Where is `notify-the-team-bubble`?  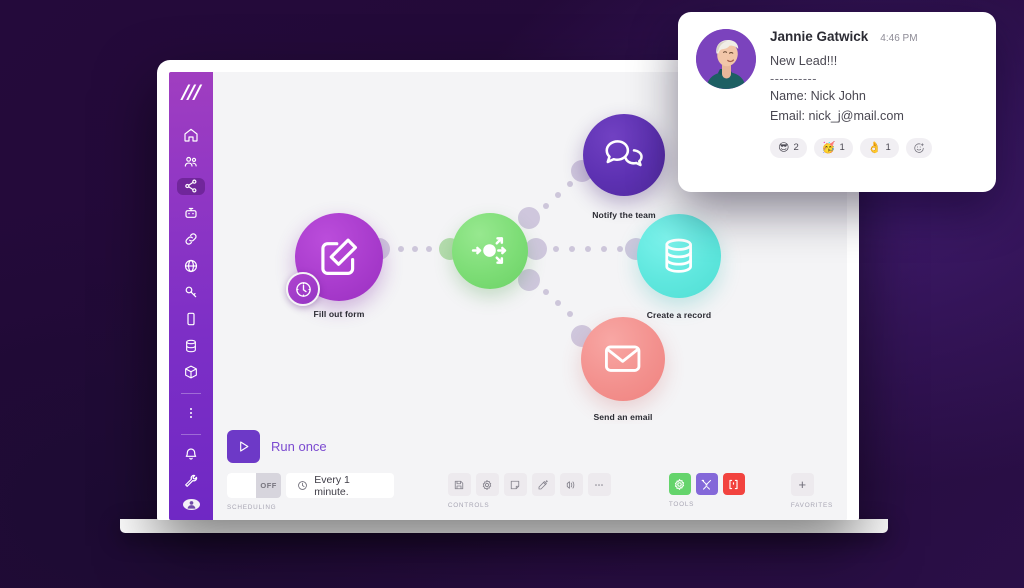
notify-the-team-bubble is located at coordinates (624, 155).